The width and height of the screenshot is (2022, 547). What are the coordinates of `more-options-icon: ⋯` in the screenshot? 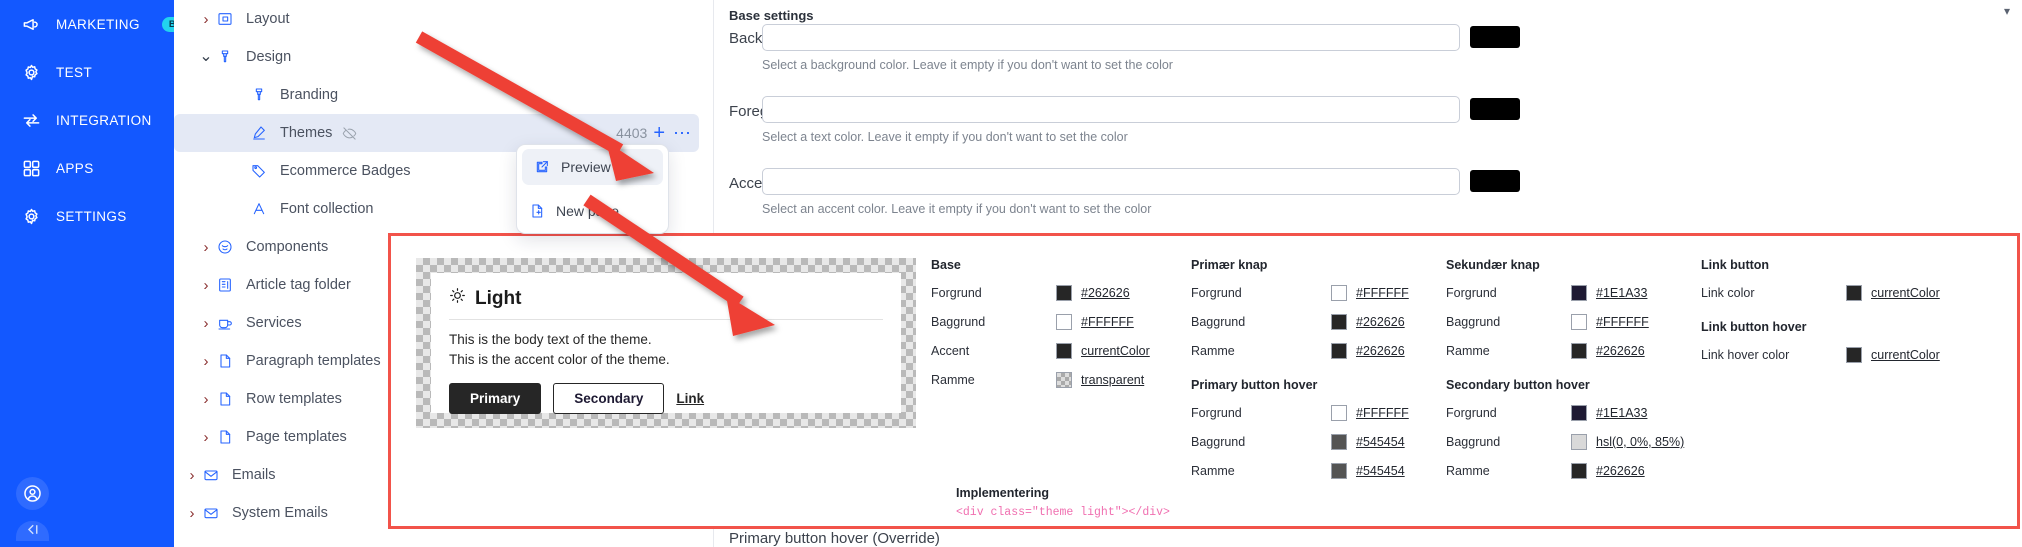 It's located at (686, 133).